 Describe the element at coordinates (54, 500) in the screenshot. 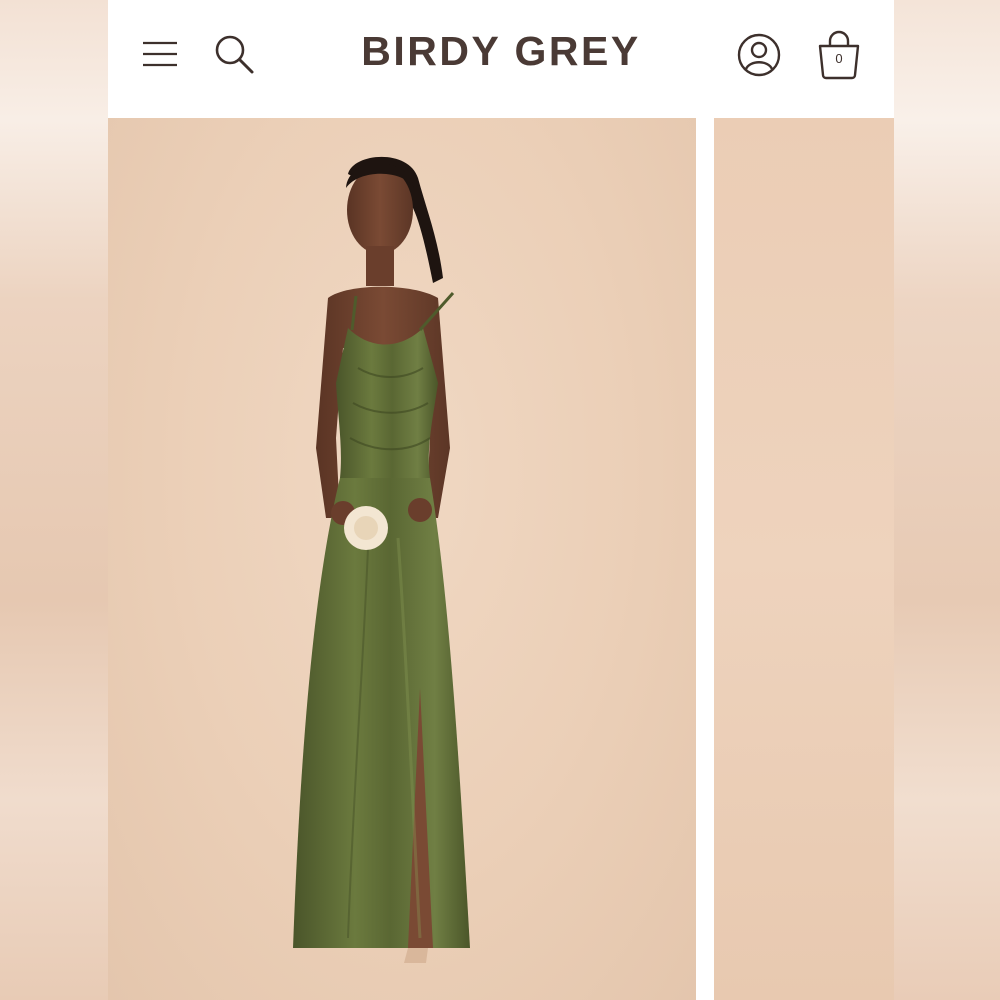

I see `blurred-left-margin` at that location.